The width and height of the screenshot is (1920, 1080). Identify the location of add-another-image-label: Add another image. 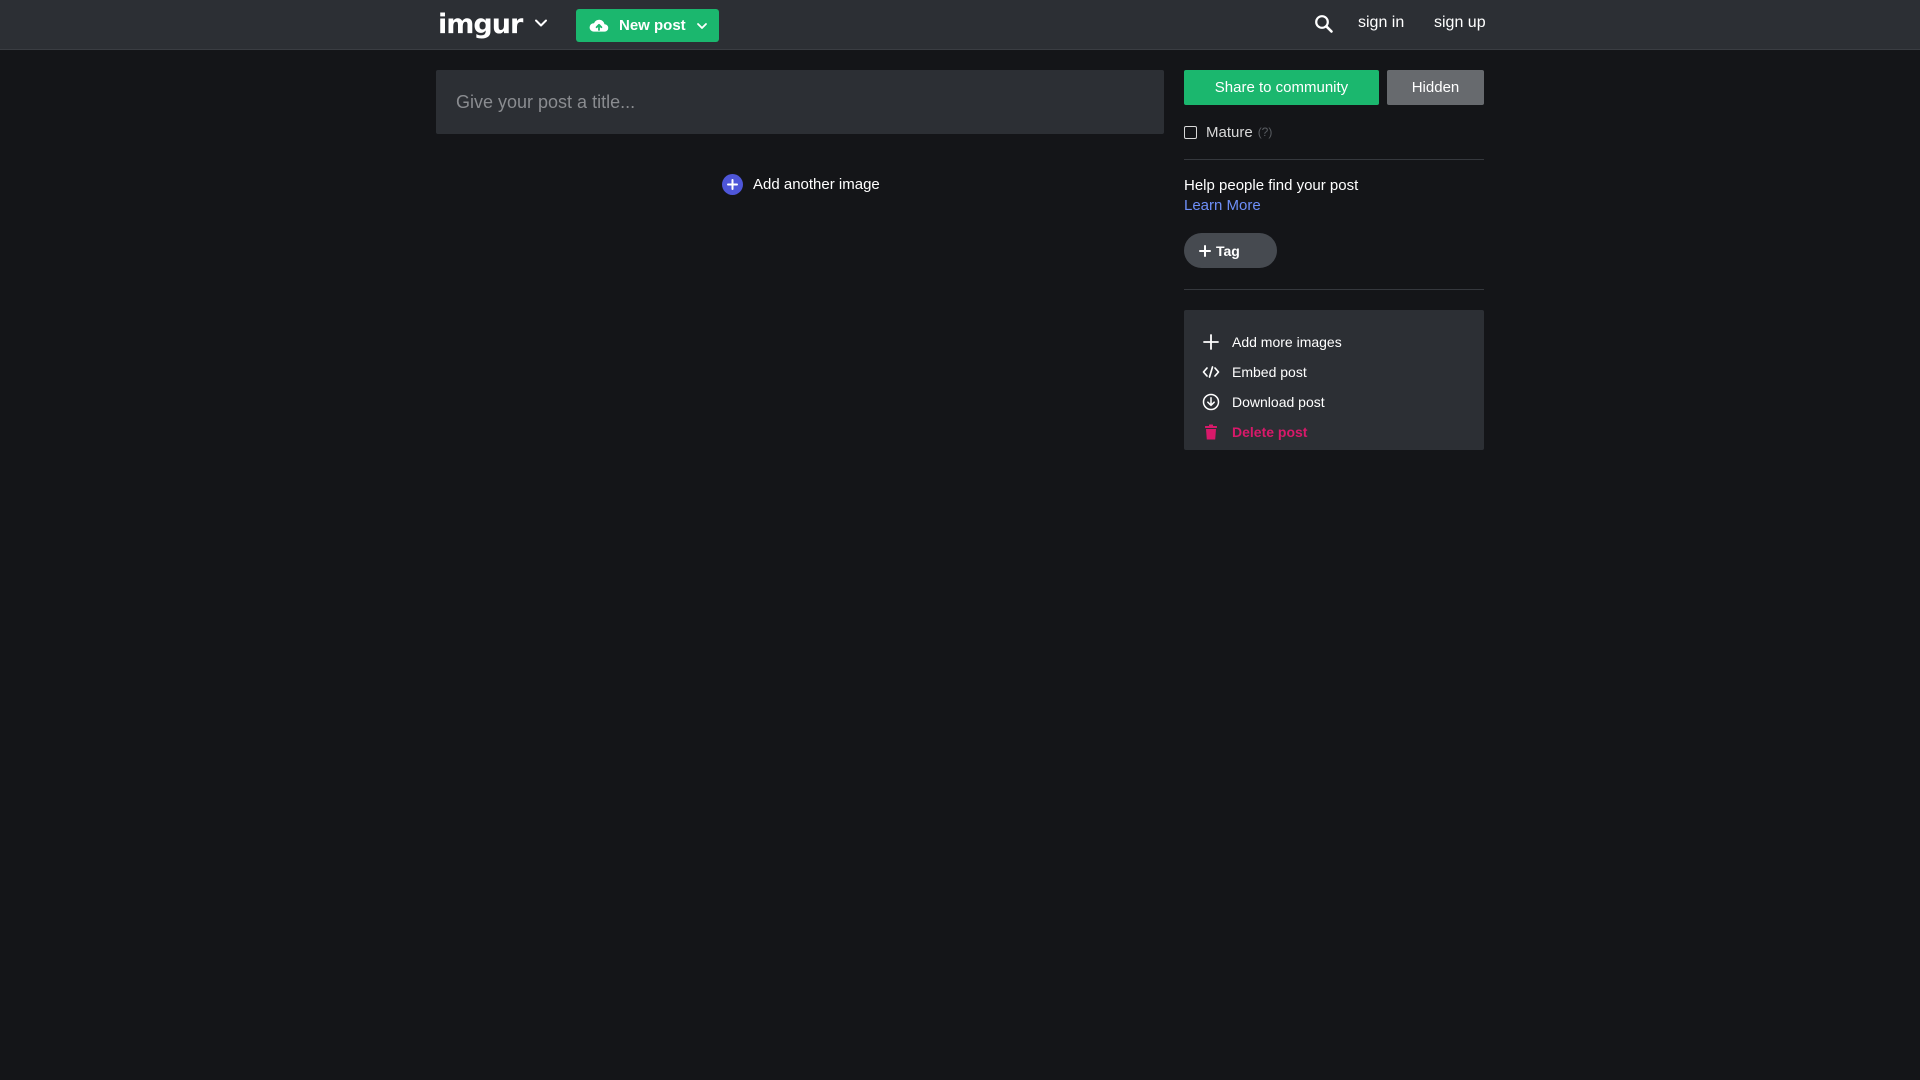
(816, 184).